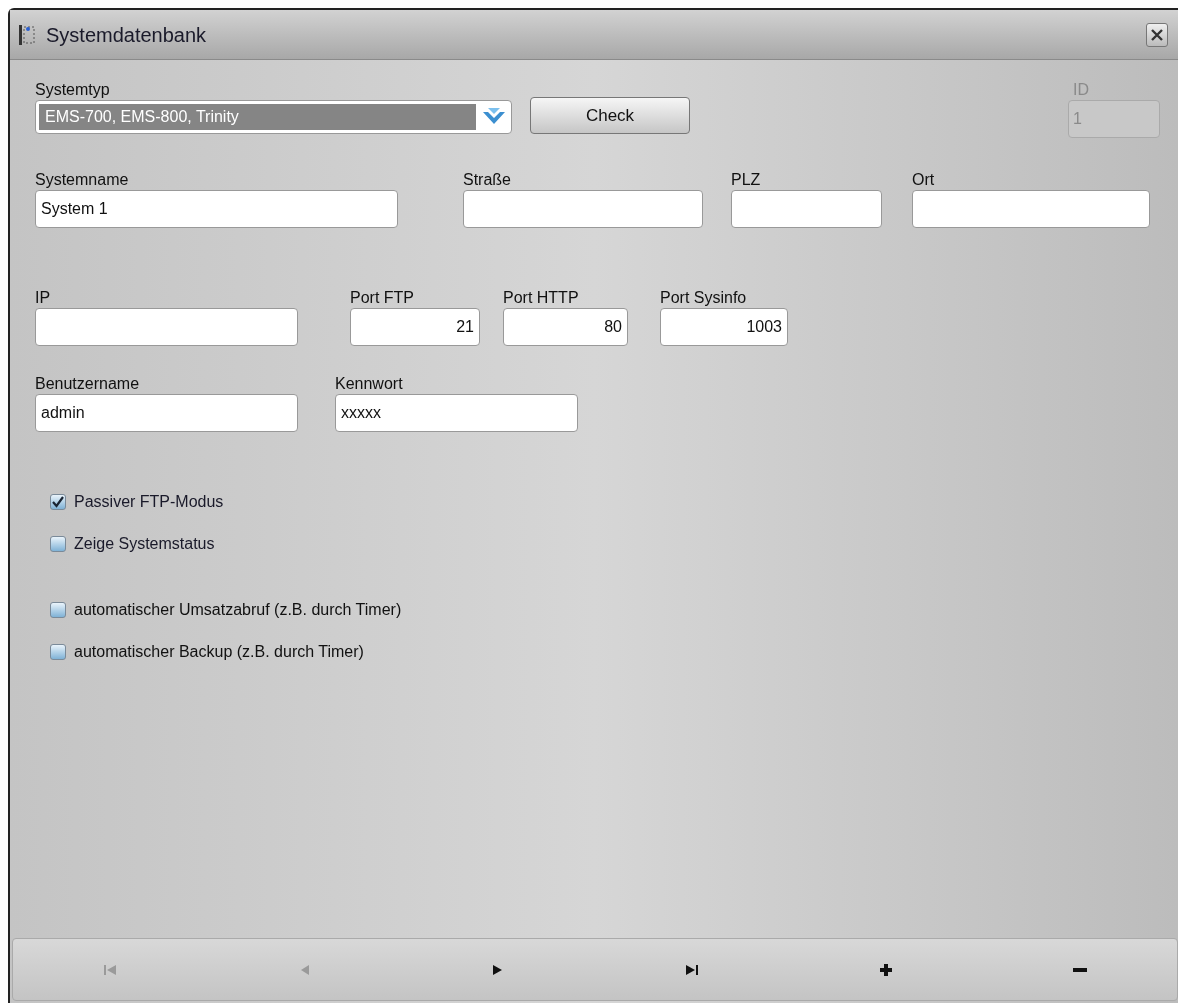 The width and height of the screenshot is (1178, 1003). Describe the element at coordinates (27, 34) in the screenshot. I see `window-icon` at that location.